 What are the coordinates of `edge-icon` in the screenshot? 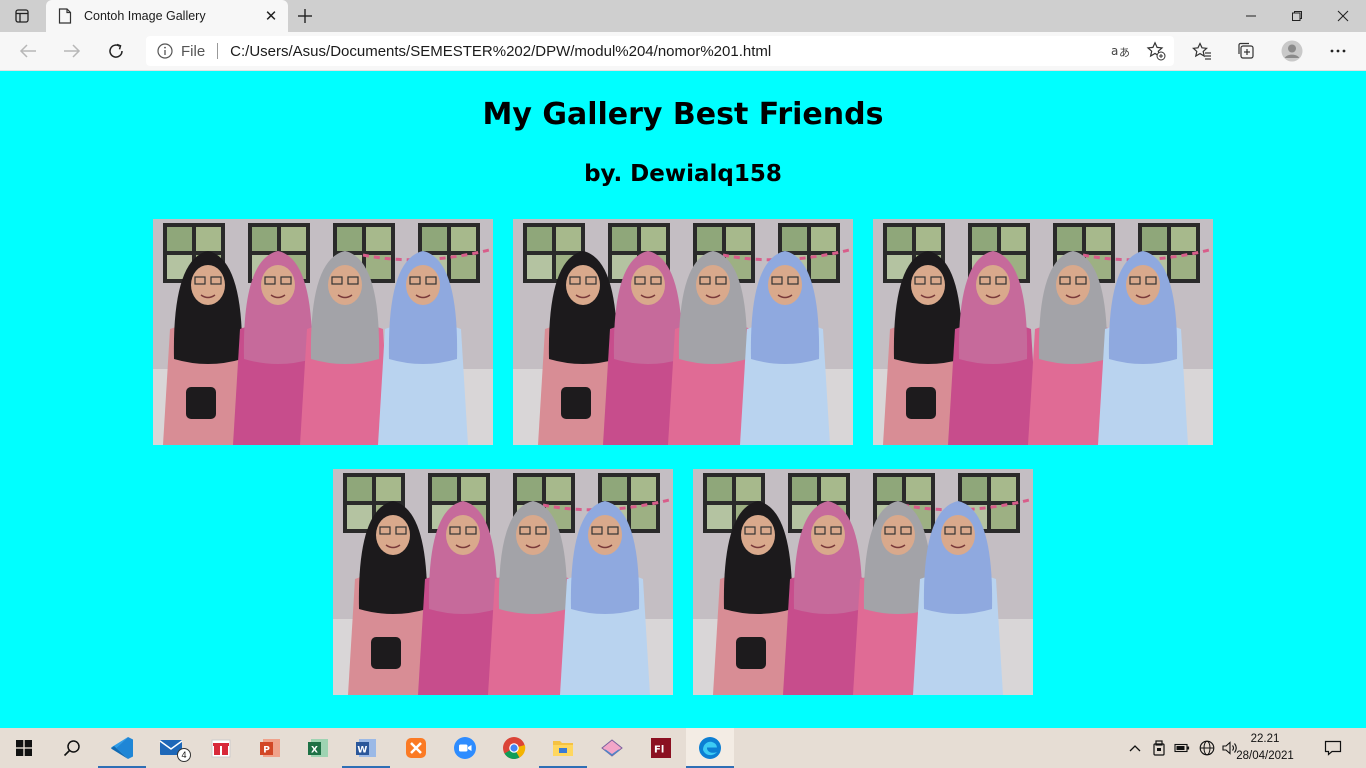 It's located at (710, 748).